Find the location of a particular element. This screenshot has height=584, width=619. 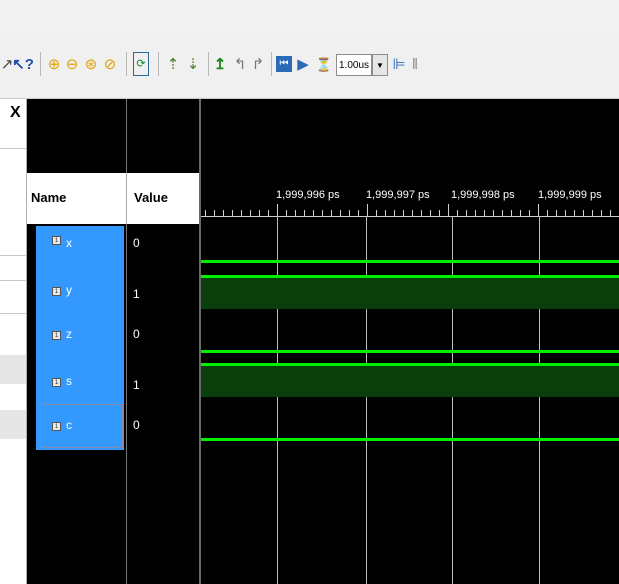

value-header-label: Value is located at coordinates (151, 197).